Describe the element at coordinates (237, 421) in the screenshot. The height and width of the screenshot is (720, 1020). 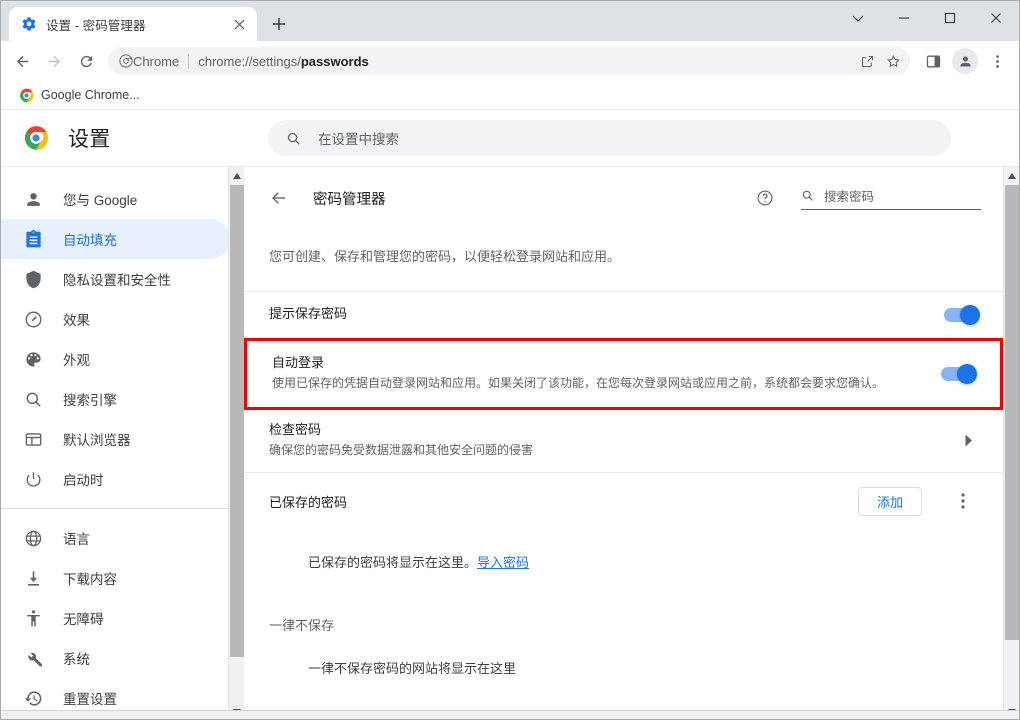
I see `sidebar-scroll-thumb` at that location.